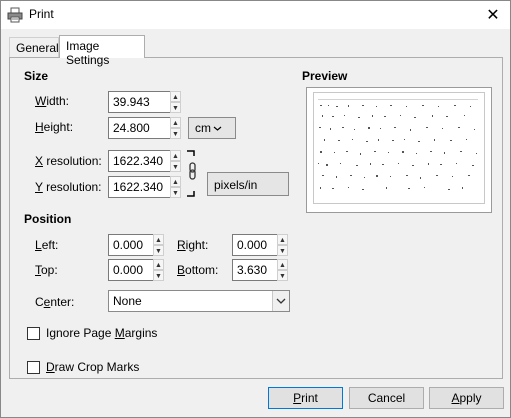 The image size is (511, 418). What do you see at coordinates (386, 398) in the screenshot?
I see `cancel-button: Cancel` at bounding box center [386, 398].